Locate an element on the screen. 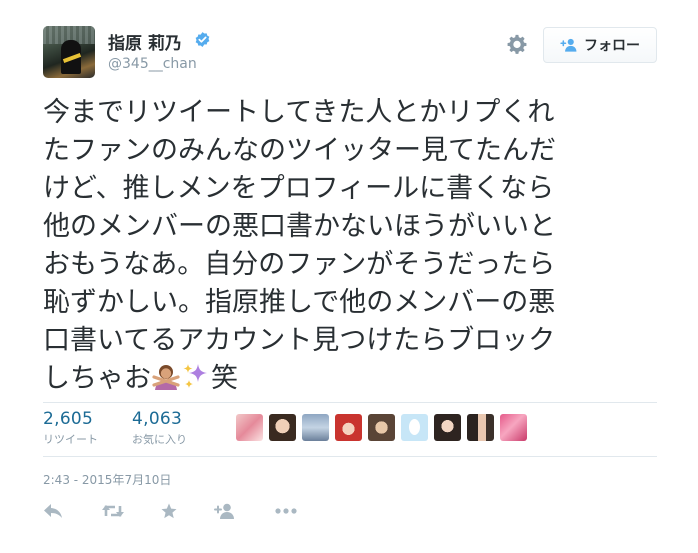 The image size is (698, 553). favorite-button is located at coordinates (169, 511).